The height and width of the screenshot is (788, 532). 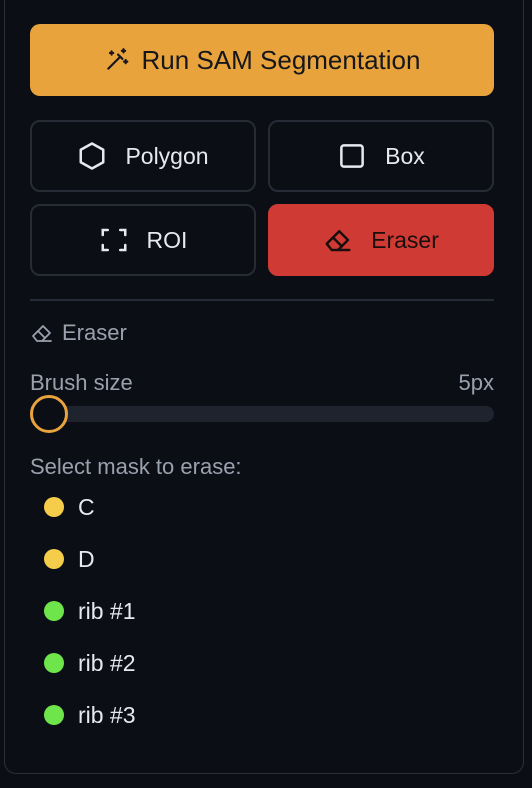 What do you see at coordinates (167, 155) in the screenshot?
I see `polygon-tool-label: Polygon` at bounding box center [167, 155].